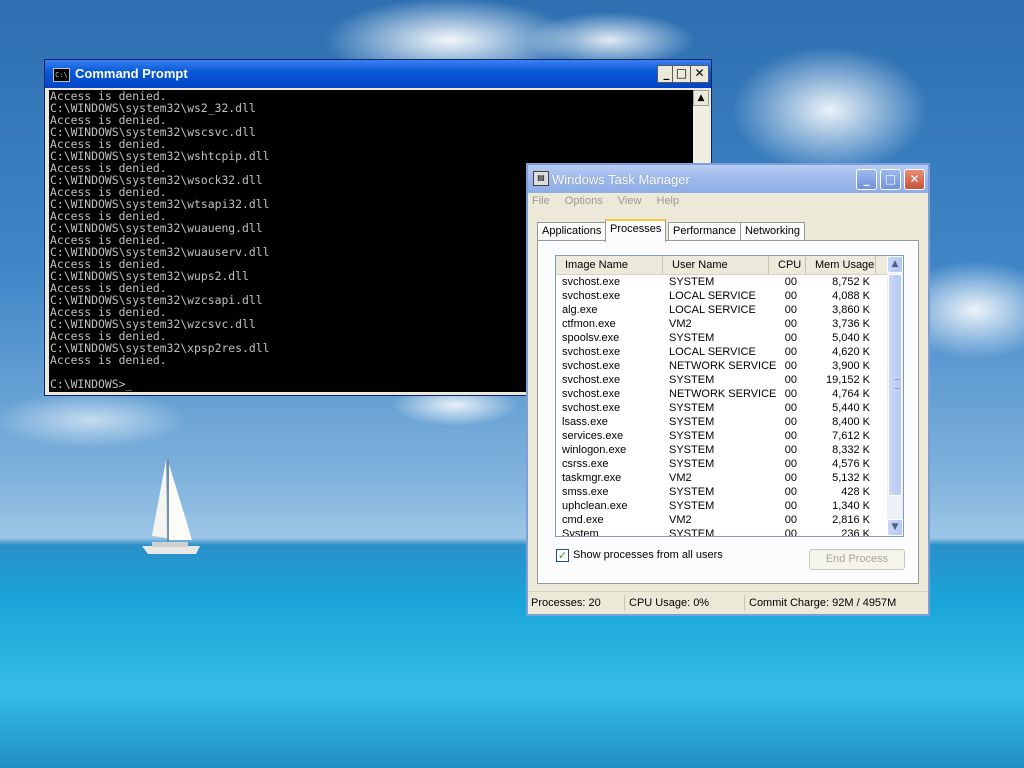  What do you see at coordinates (589, 324) in the screenshot?
I see `process-image-name: ctfmon.exe` at bounding box center [589, 324].